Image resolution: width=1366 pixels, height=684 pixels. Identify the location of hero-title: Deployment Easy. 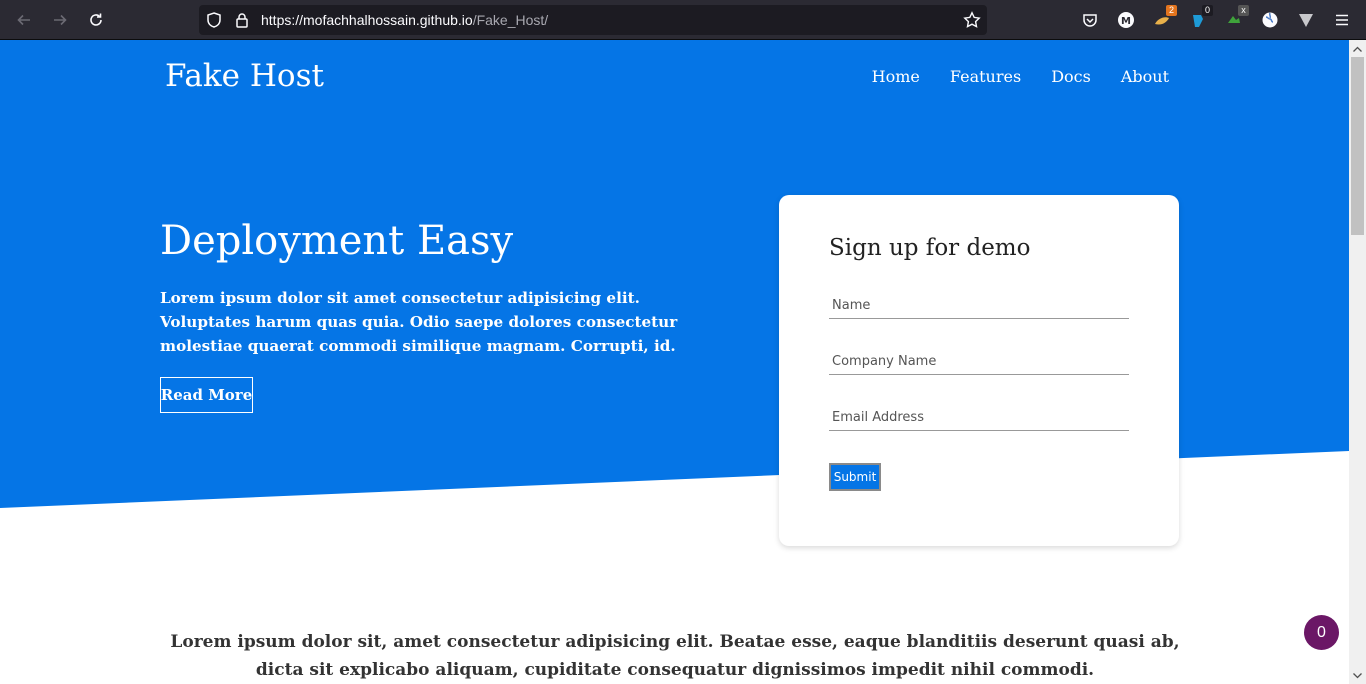
(337, 241).